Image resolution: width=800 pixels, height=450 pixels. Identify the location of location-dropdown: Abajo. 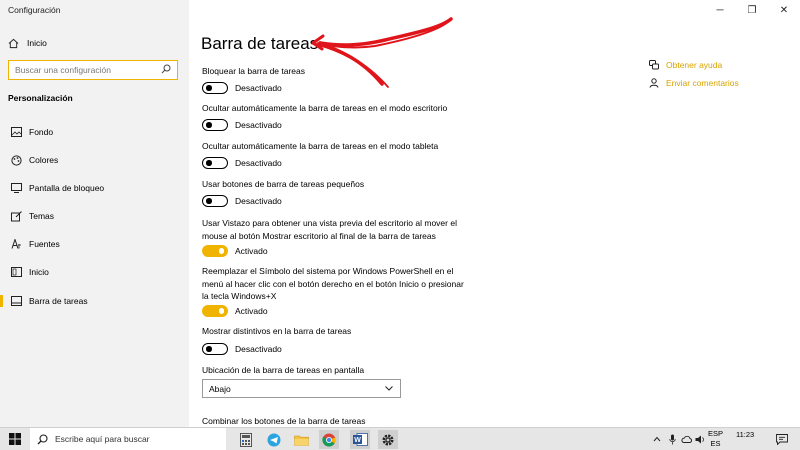
(301, 388).